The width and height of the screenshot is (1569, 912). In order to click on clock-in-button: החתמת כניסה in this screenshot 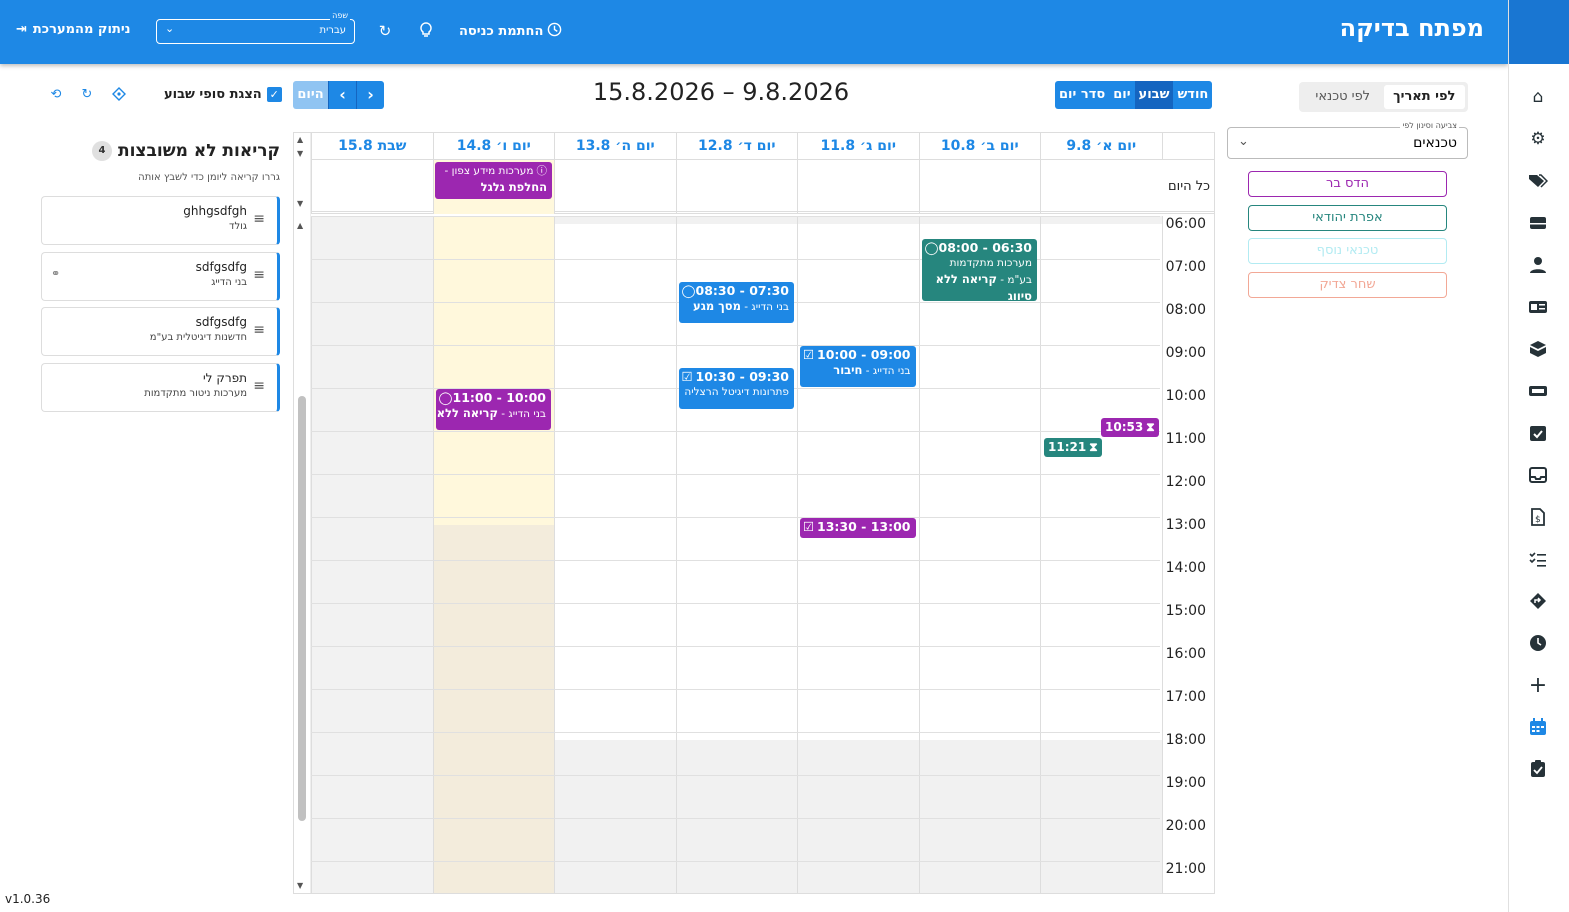, I will do `click(510, 31)`.